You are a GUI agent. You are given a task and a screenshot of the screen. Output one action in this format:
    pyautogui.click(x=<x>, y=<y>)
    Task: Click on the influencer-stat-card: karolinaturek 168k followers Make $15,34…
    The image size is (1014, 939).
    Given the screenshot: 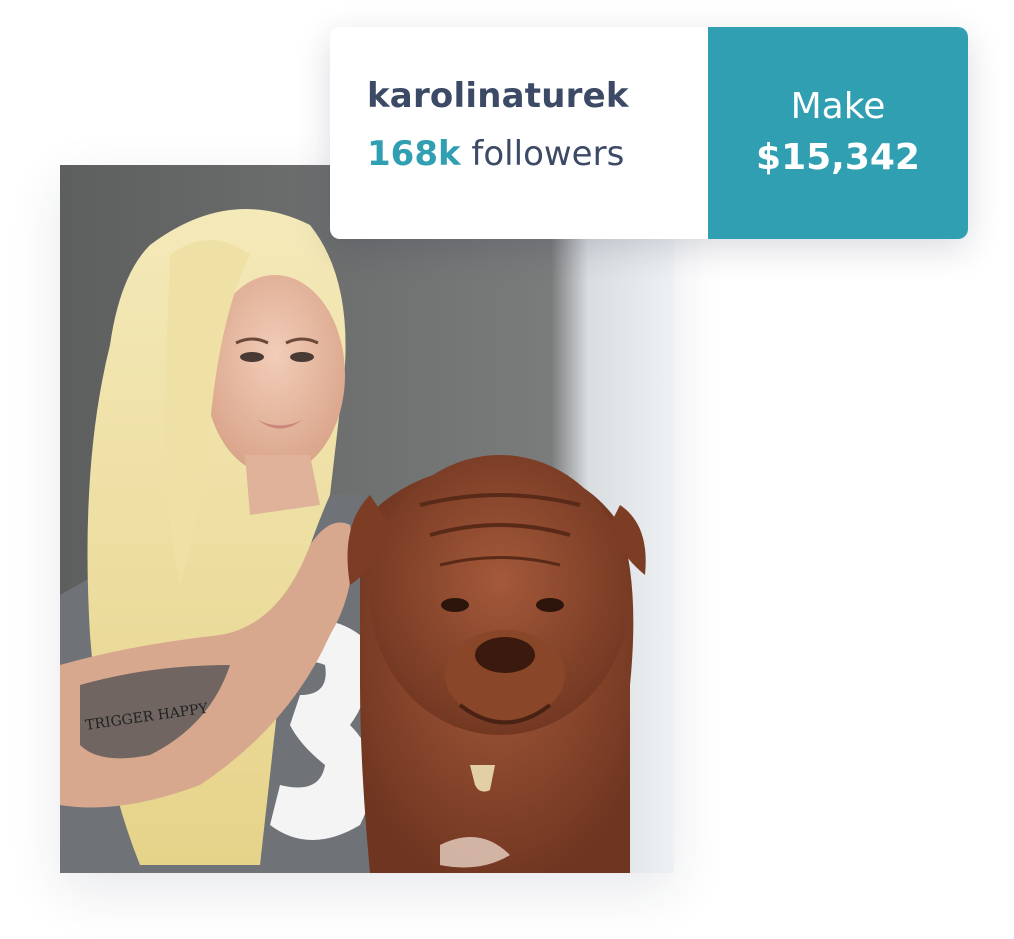 What is the action you would take?
    pyautogui.click(x=649, y=133)
    